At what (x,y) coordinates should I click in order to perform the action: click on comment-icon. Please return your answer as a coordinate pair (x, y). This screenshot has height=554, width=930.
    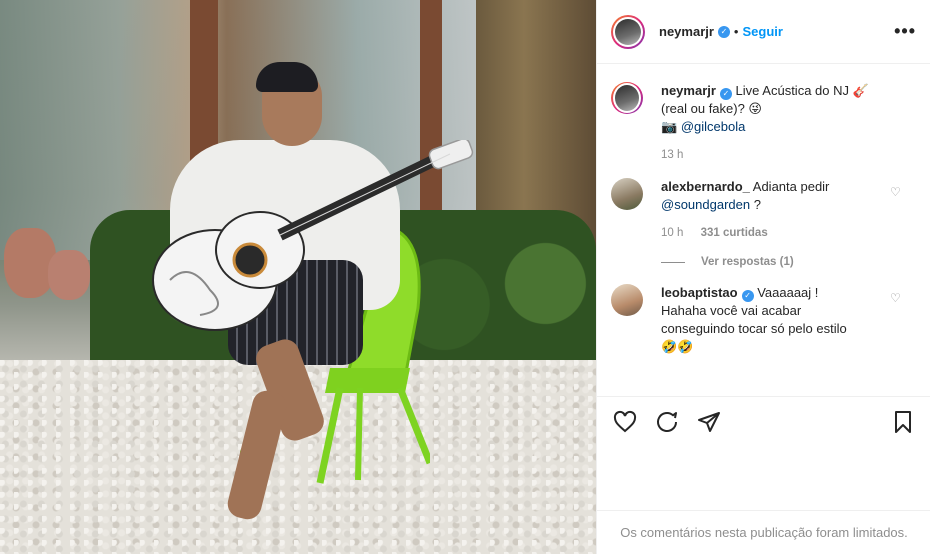
    Looking at the image, I should click on (667, 422).